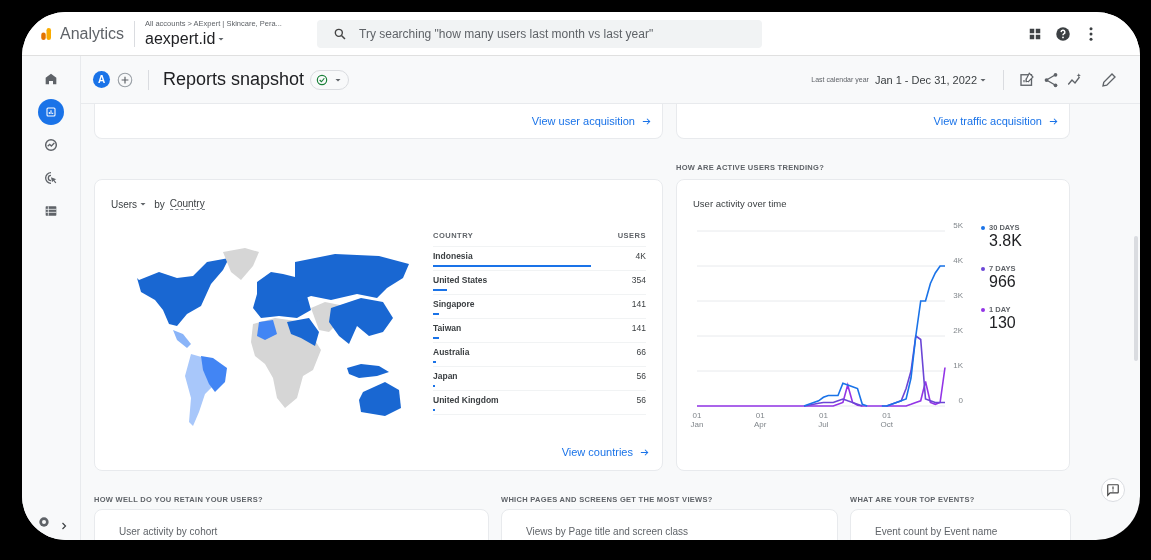 Image resolution: width=1151 pixels, height=560 pixels. Describe the element at coordinates (234, 79) in the screenshot. I see `report-title: Reports snapshot` at that location.